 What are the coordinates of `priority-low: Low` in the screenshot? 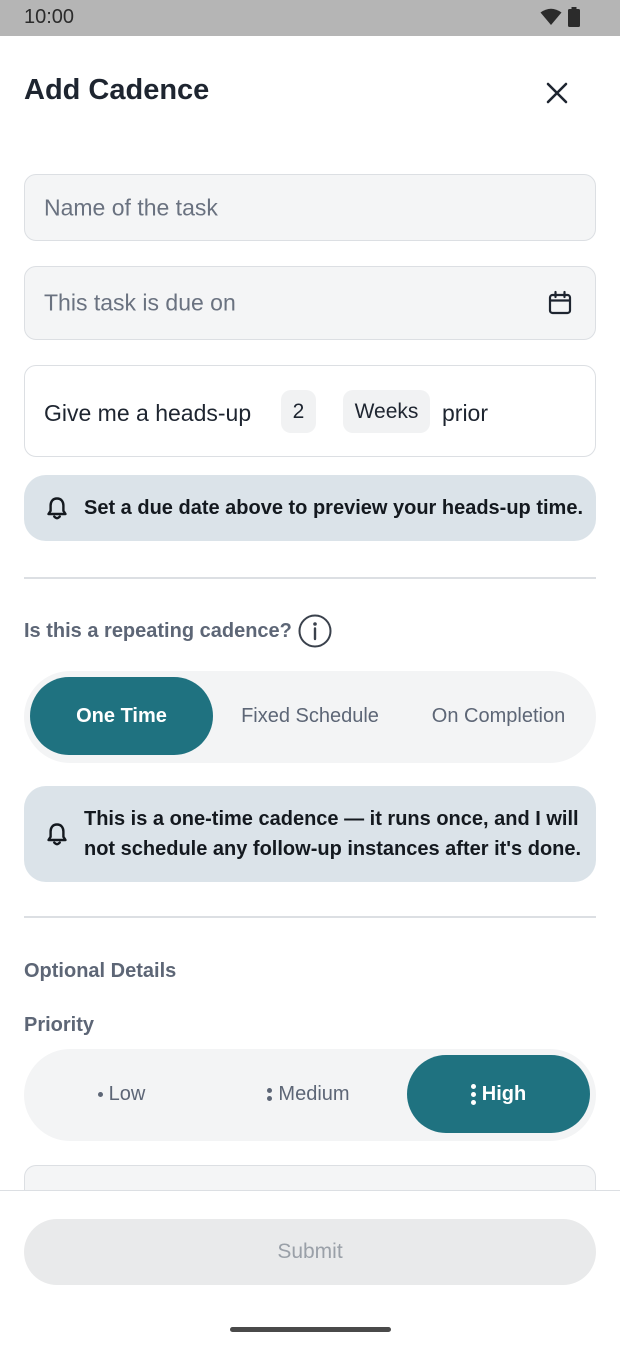 It's located at (121, 1094).